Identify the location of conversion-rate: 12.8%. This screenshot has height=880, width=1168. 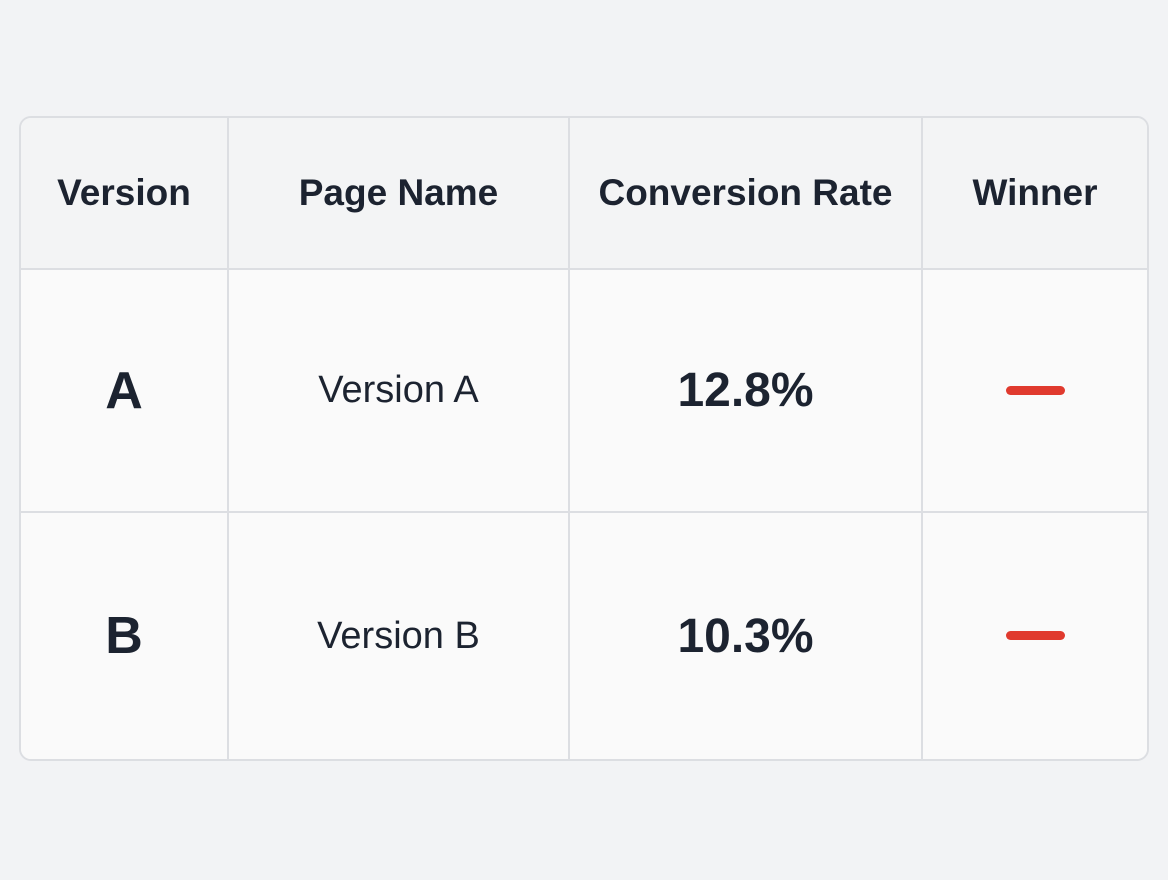
(745, 390).